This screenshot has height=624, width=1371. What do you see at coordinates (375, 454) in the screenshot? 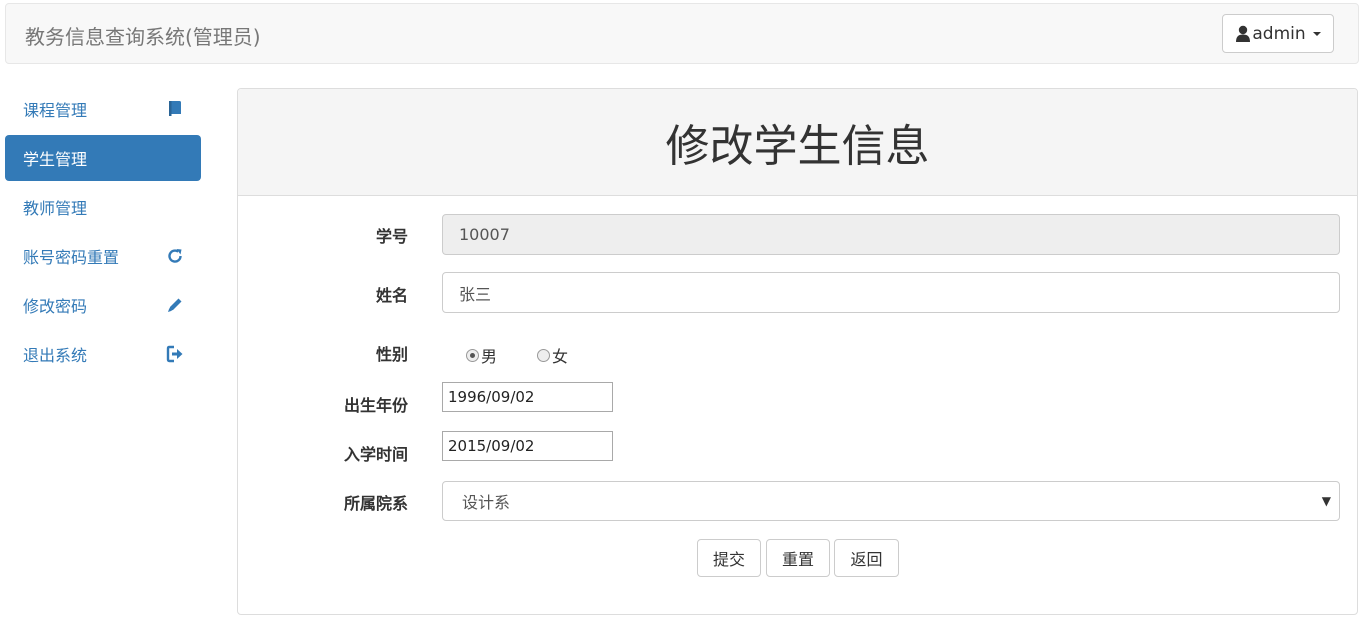
I see `enroll-label: 入学时间` at bounding box center [375, 454].